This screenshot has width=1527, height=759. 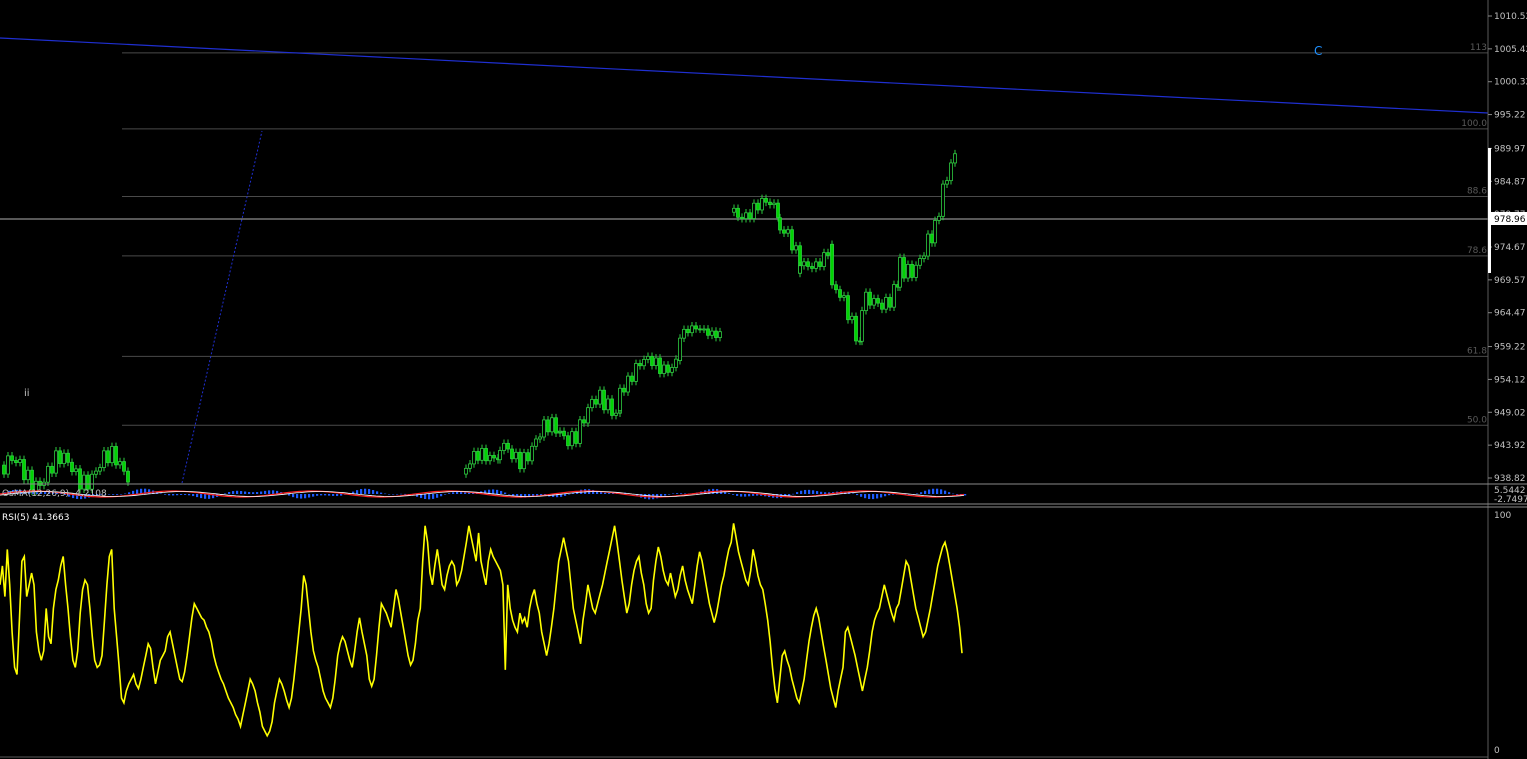 I want to click on price-axis-tick: 938.82, so click(x=1510, y=479).